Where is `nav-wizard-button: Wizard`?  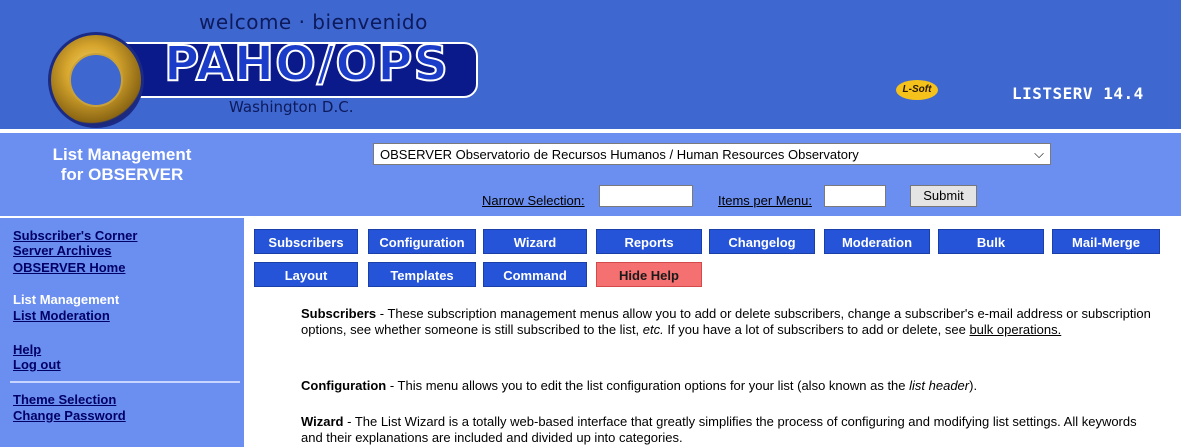
nav-wizard-button: Wizard is located at coordinates (535, 241).